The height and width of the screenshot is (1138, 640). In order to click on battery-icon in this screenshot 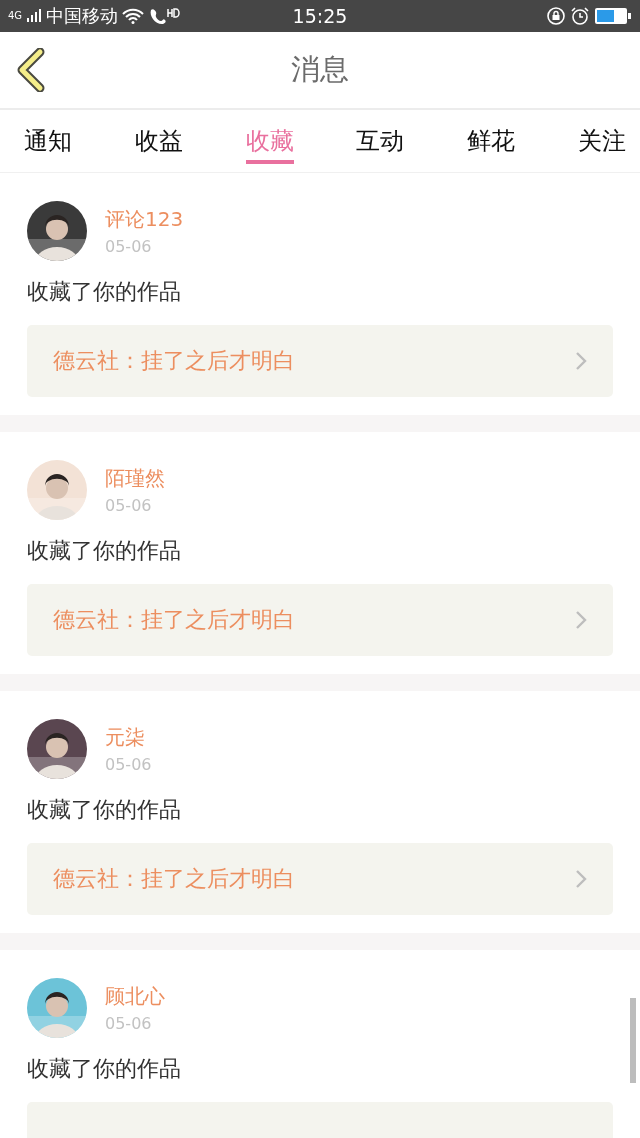, I will do `click(613, 16)`.